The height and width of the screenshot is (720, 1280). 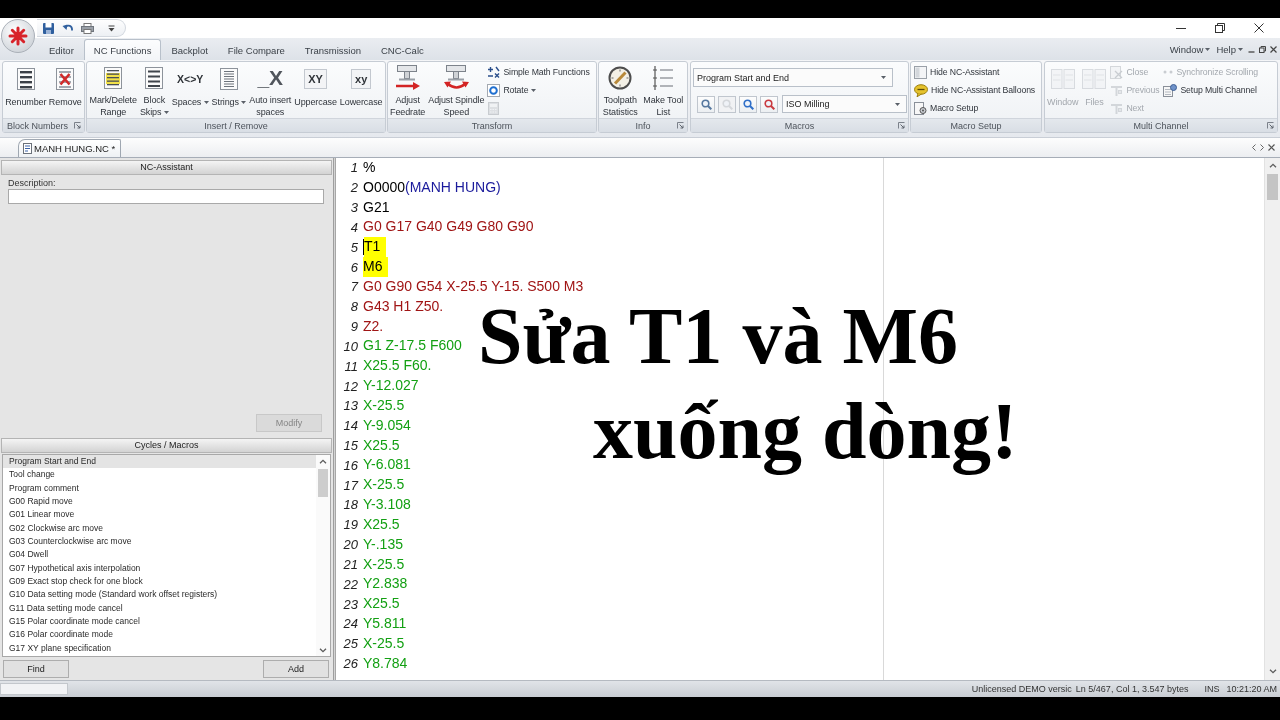 What do you see at coordinates (456, 78) in the screenshot?
I see `spindle-rotate-icon` at bounding box center [456, 78].